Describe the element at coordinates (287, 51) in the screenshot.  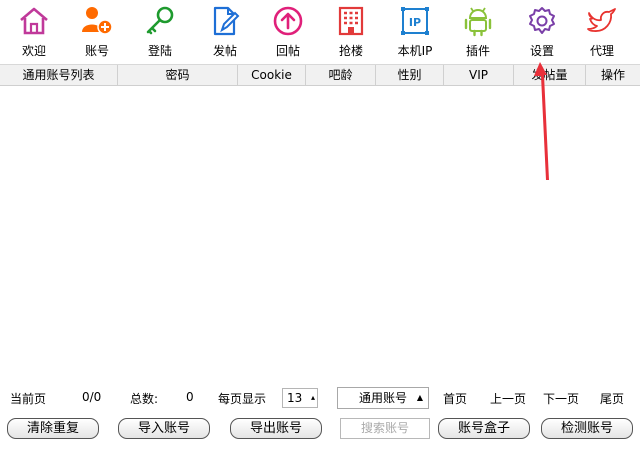
I see `toolbar-reply-label: 回帖` at that location.